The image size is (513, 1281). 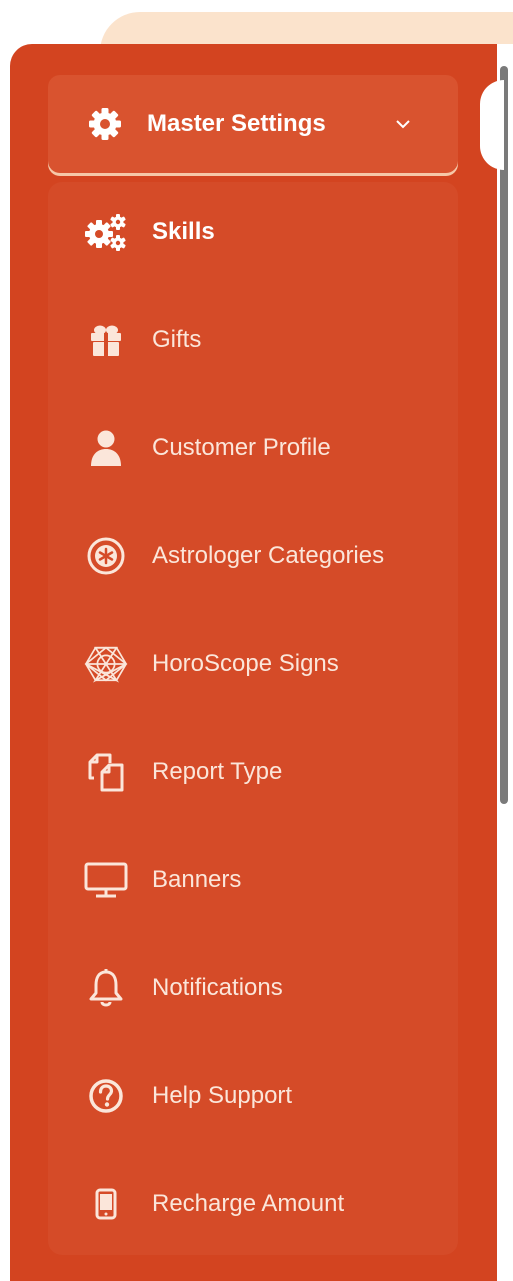 What do you see at coordinates (106, 340) in the screenshot?
I see `gift-icon` at bounding box center [106, 340].